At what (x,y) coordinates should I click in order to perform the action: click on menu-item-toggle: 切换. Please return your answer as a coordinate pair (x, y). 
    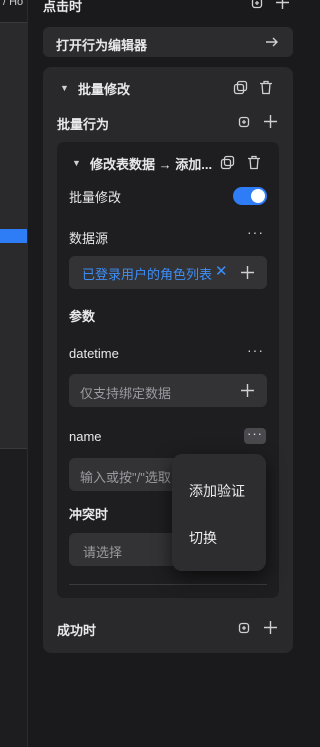
    Looking at the image, I should click on (203, 538).